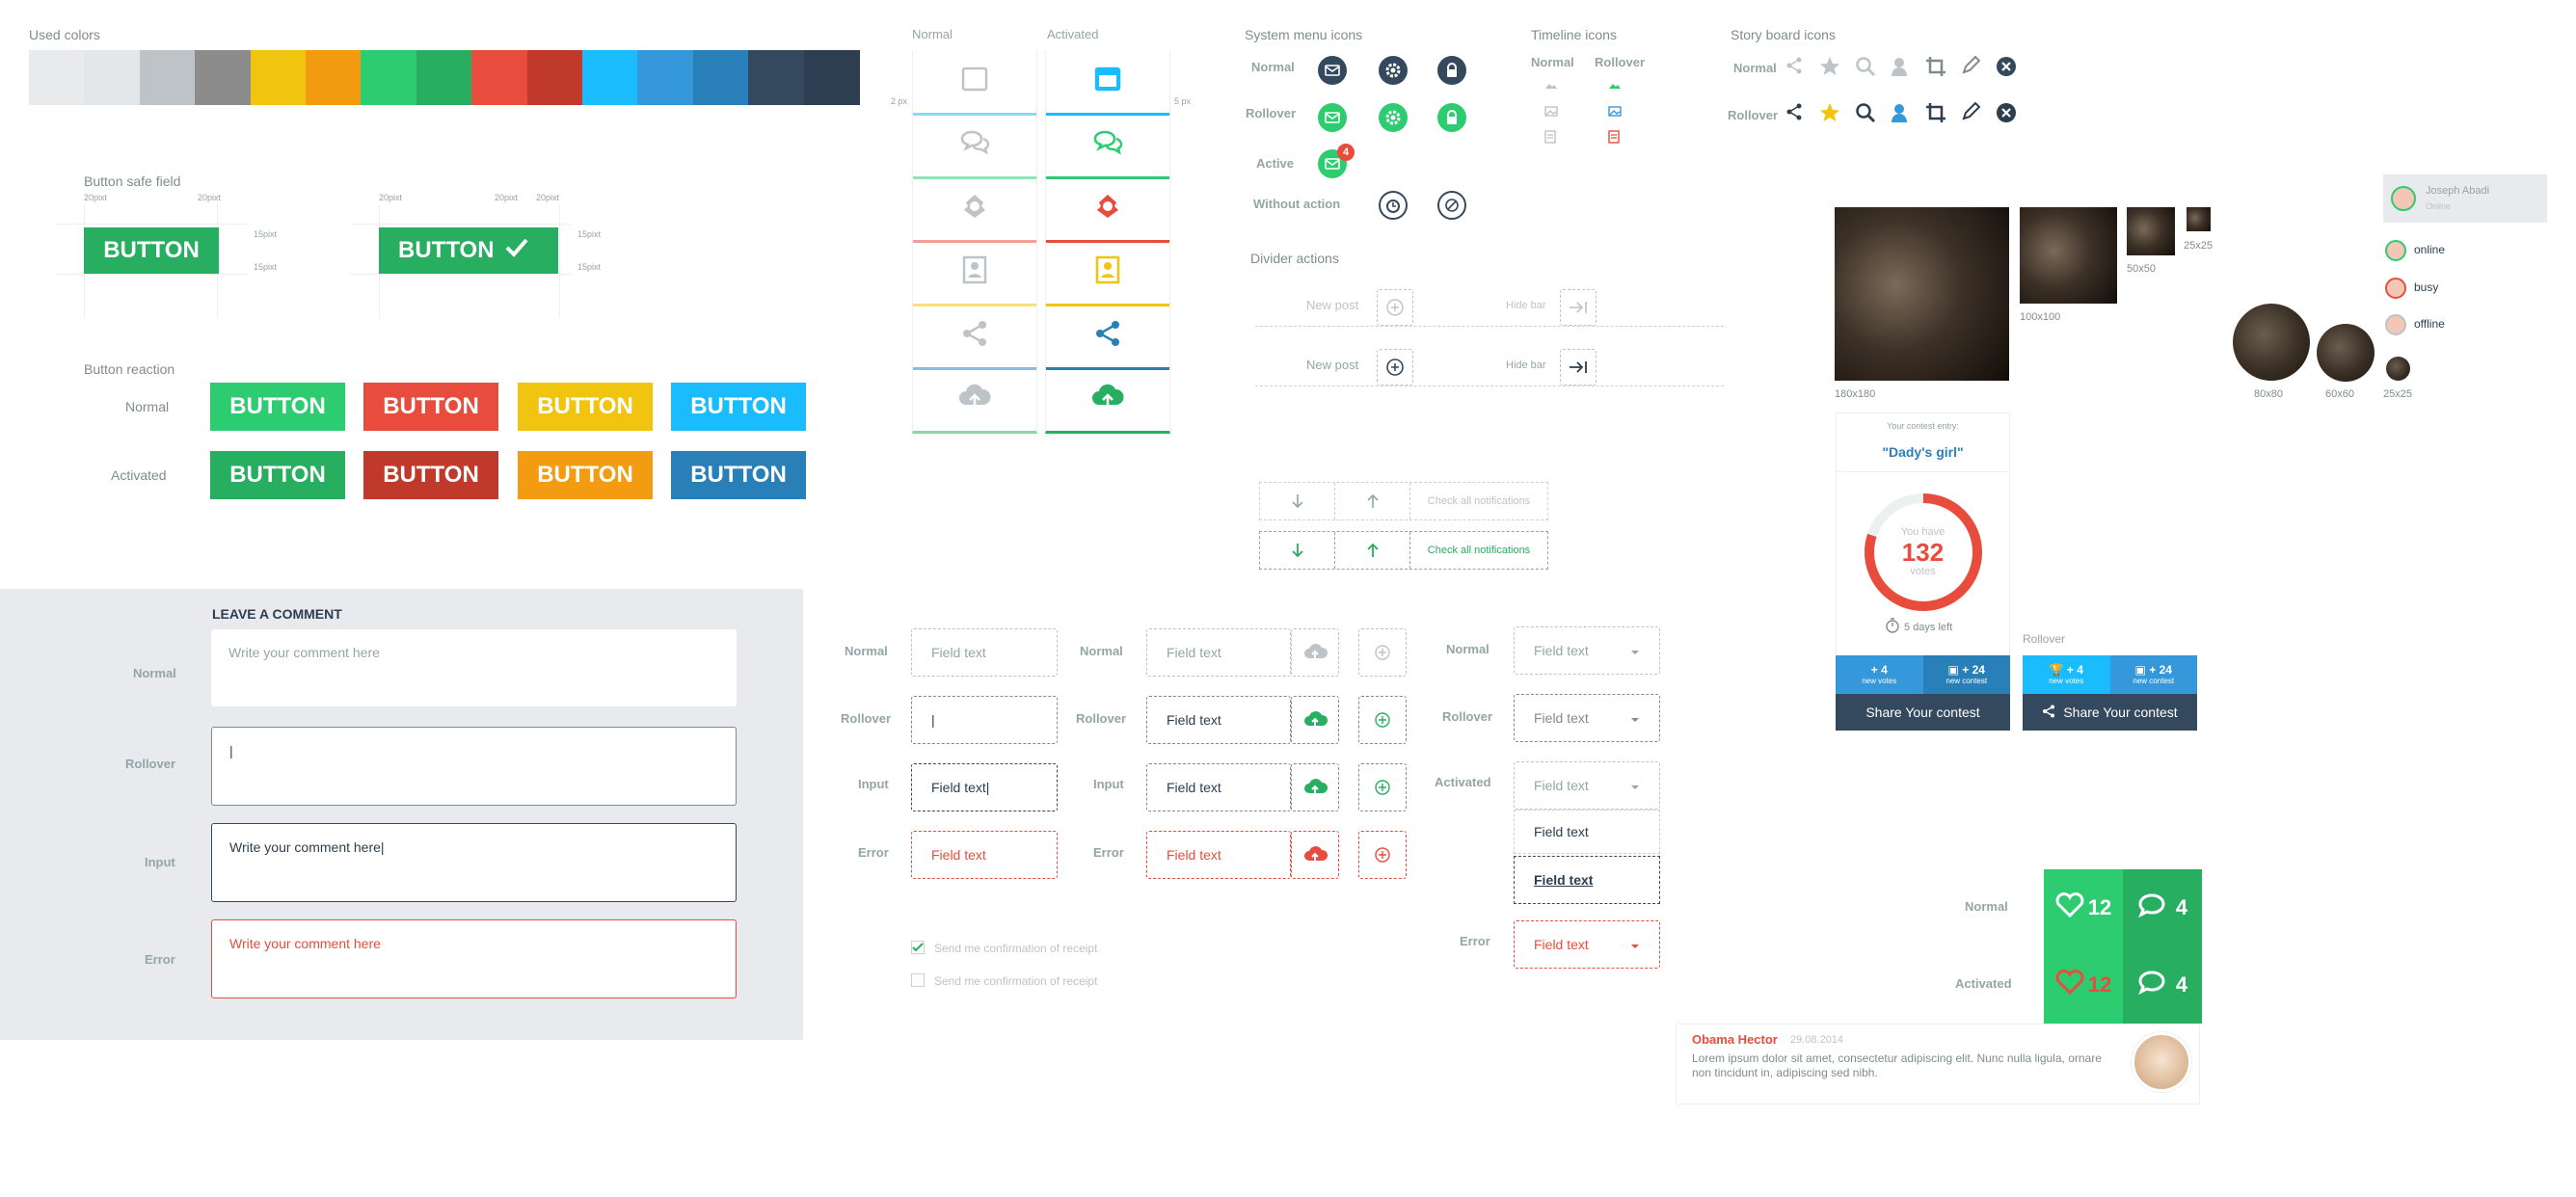 The image size is (2576, 1197). What do you see at coordinates (985, 787) in the screenshot?
I see `text-field-input: Field text|` at bounding box center [985, 787].